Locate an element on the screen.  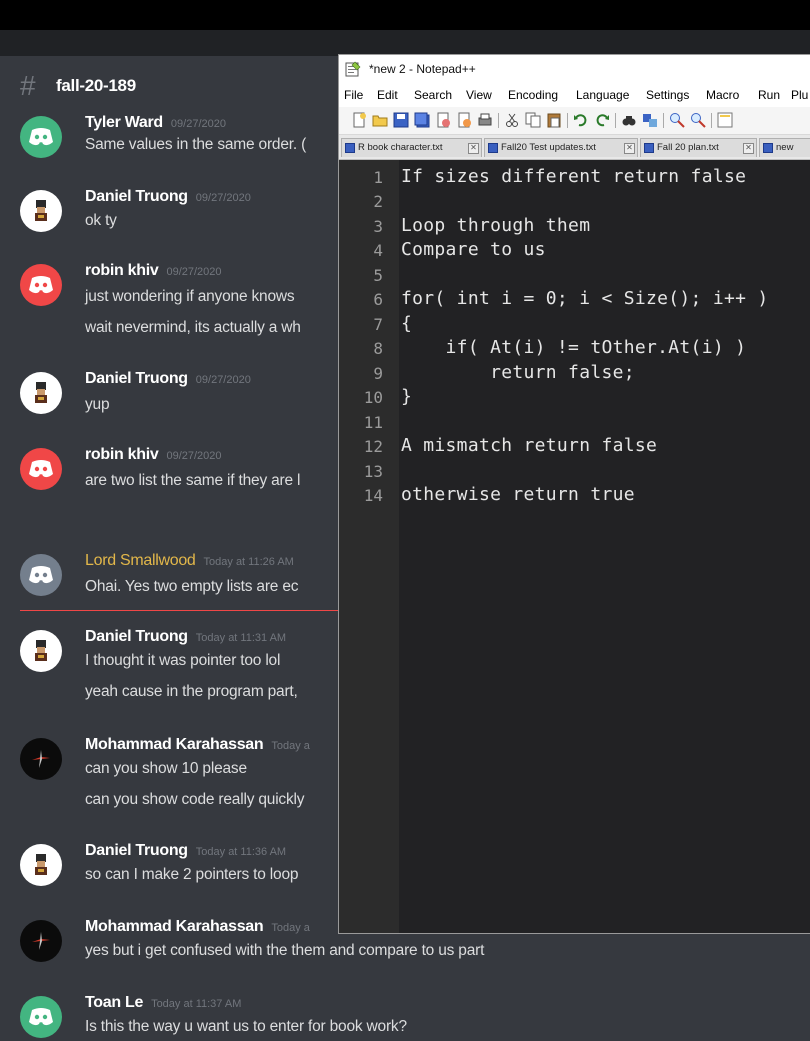
line-number: 4 is located at coordinates (378, 250).